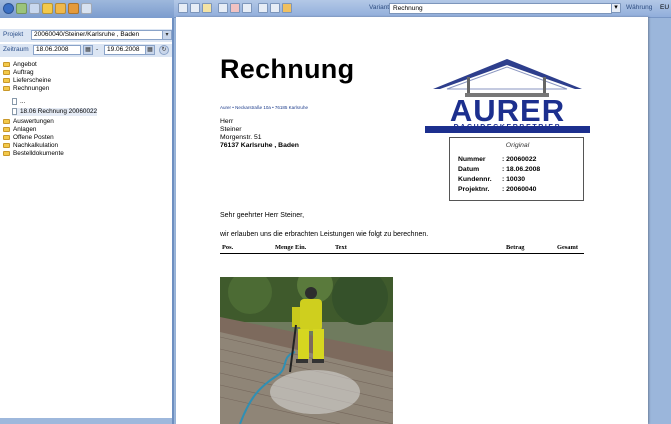 The height and width of the screenshot is (424, 671). What do you see at coordinates (25, 129) in the screenshot?
I see `tree-item-label: Anlagen` at bounding box center [25, 129].